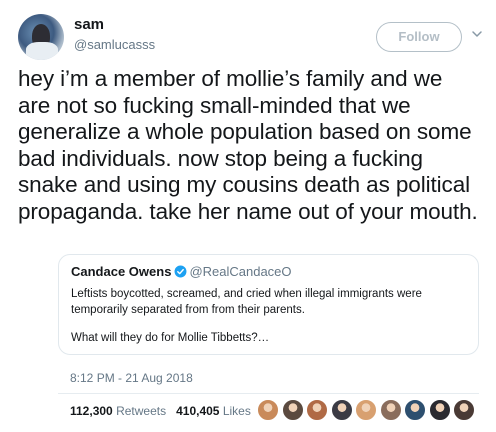  What do you see at coordinates (114, 44) in the screenshot?
I see `user-handle: @samlucasss` at bounding box center [114, 44].